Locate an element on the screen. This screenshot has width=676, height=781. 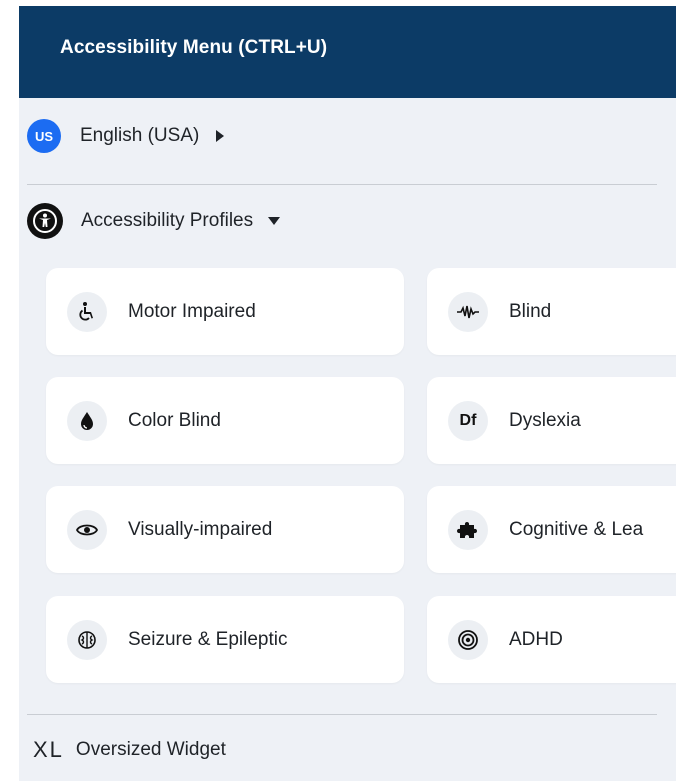
profile-visually-impaired: Visually-impaired is located at coordinates (225, 529).